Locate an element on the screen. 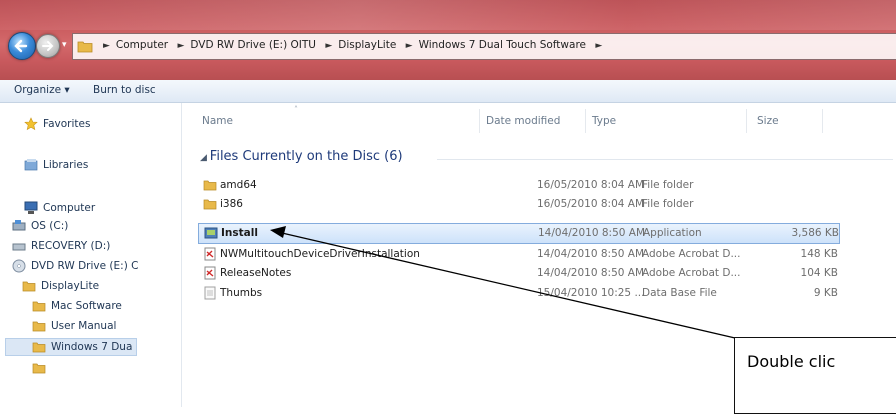 This screenshot has height=414, width=896. nav-libraries-label: Libraries is located at coordinates (66, 165).